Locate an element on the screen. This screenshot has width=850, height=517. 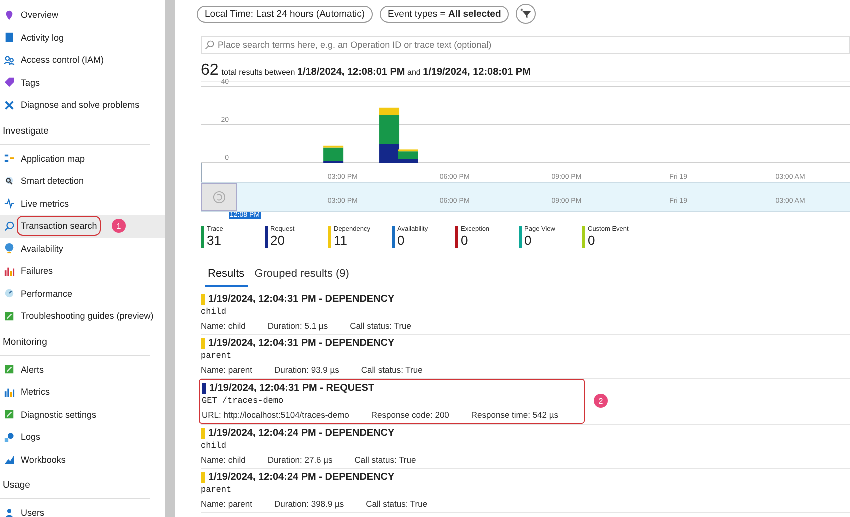
add-filter-button is located at coordinates (526, 14).